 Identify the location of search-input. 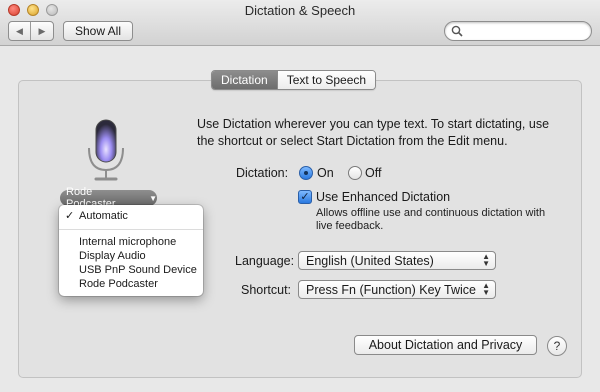
(518, 31).